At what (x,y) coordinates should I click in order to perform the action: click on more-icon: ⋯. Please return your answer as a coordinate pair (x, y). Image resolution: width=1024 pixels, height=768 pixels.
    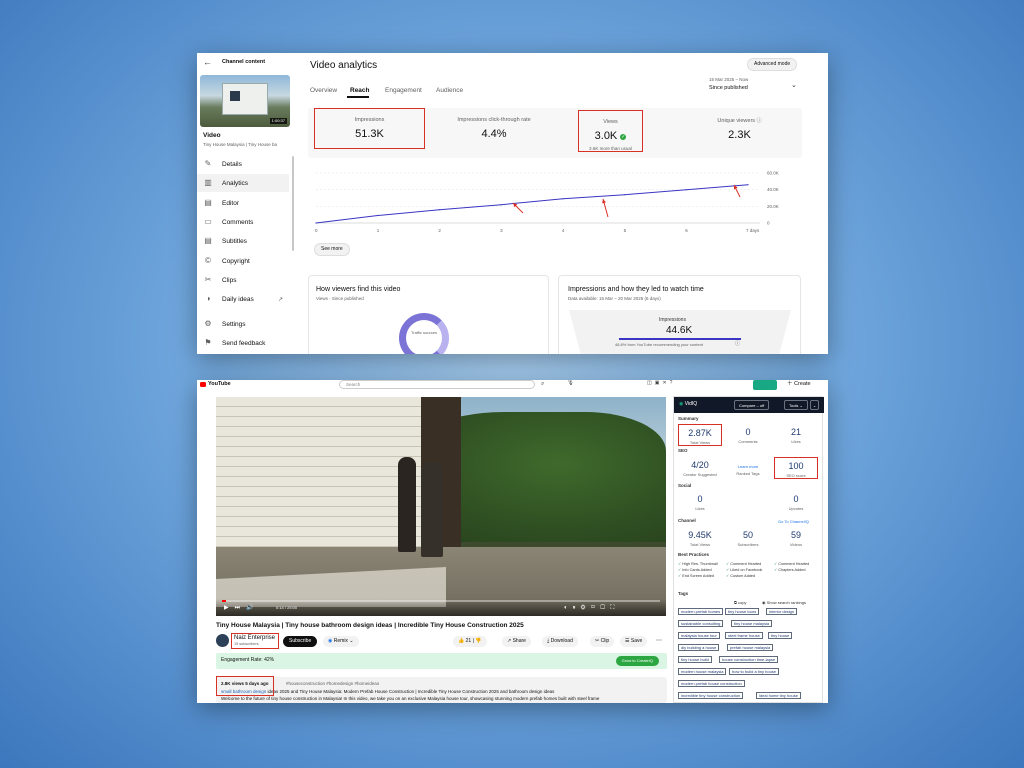
    Looking at the image, I should click on (659, 641).